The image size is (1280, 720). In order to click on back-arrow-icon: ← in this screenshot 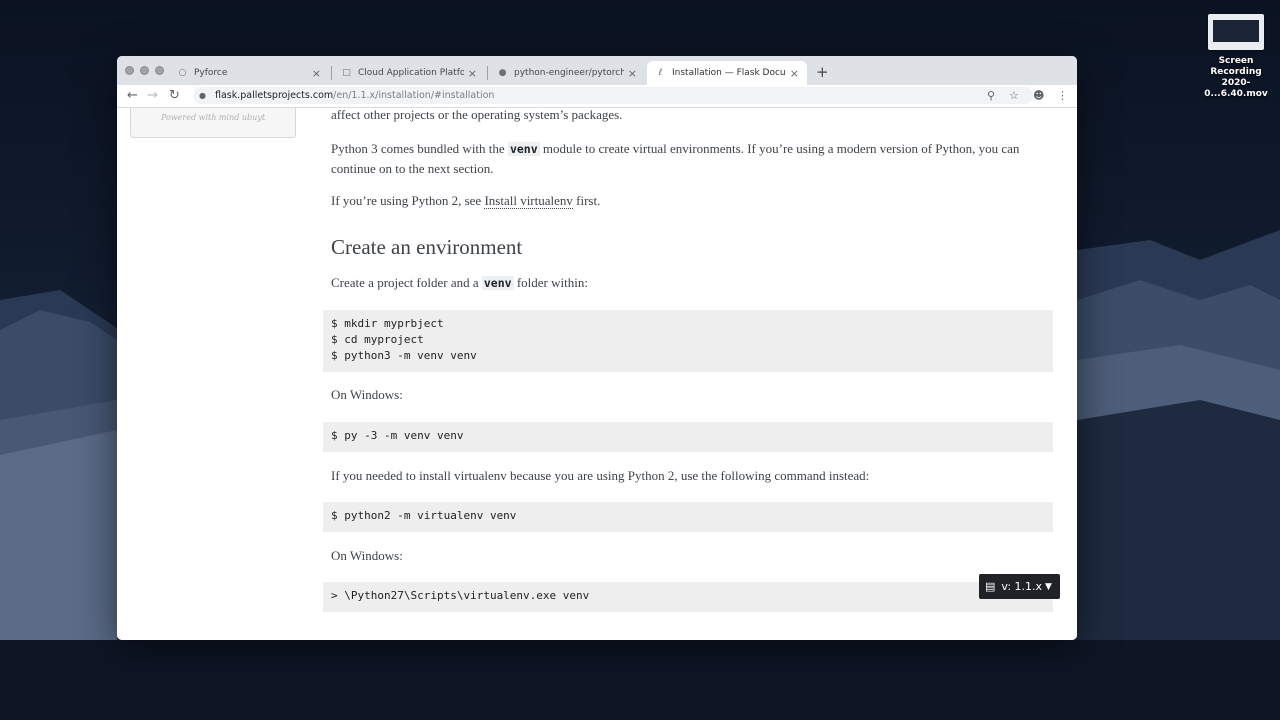, I will do `click(132, 96)`.